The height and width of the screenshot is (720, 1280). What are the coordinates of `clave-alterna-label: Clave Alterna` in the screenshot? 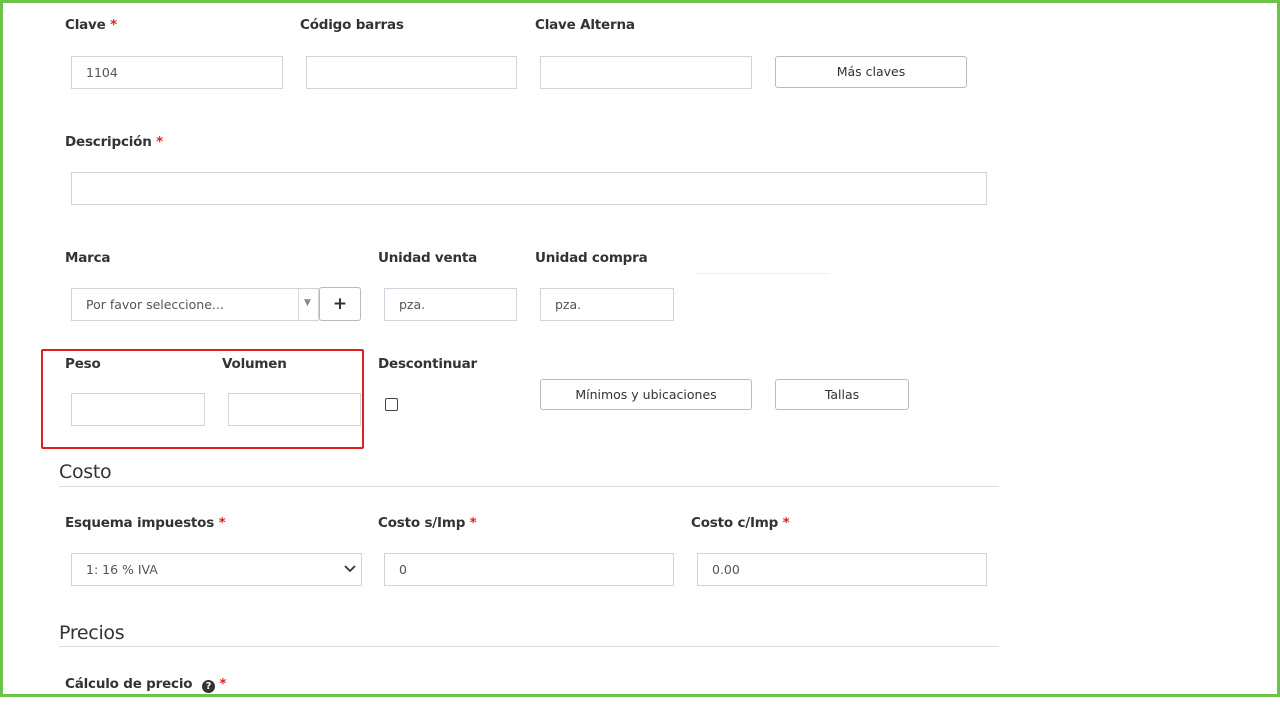 It's located at (585, 25).